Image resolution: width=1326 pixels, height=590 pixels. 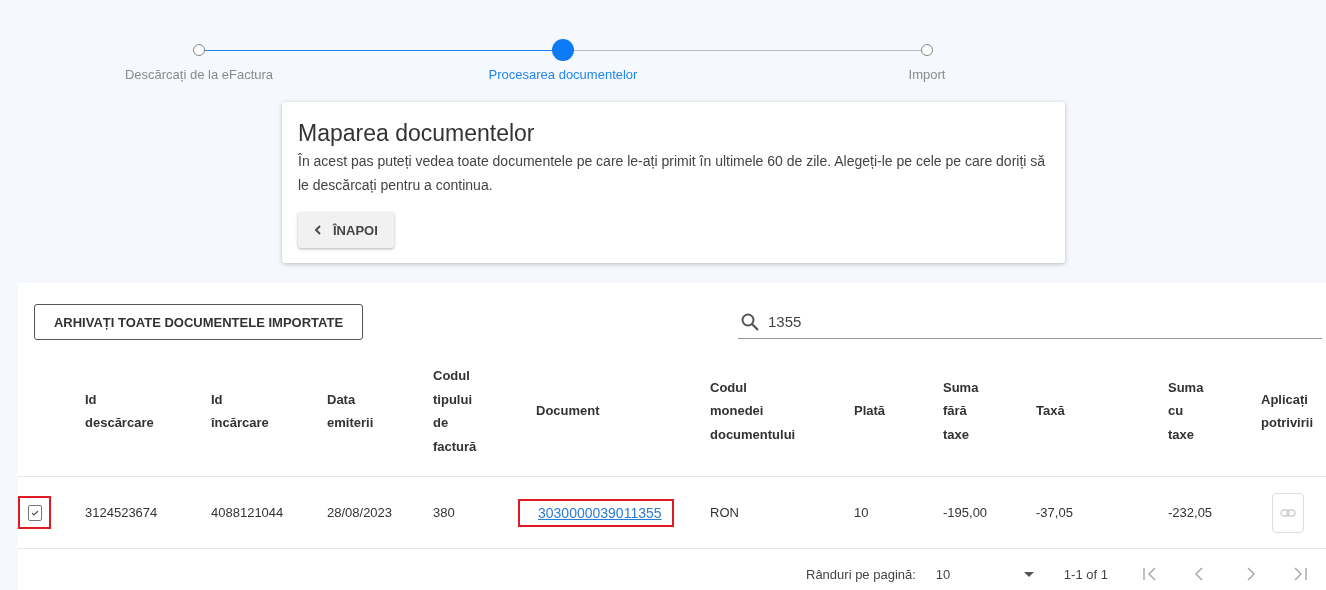 I want to click on back-button: ÎNAPOI, so click(x=346, y=230).